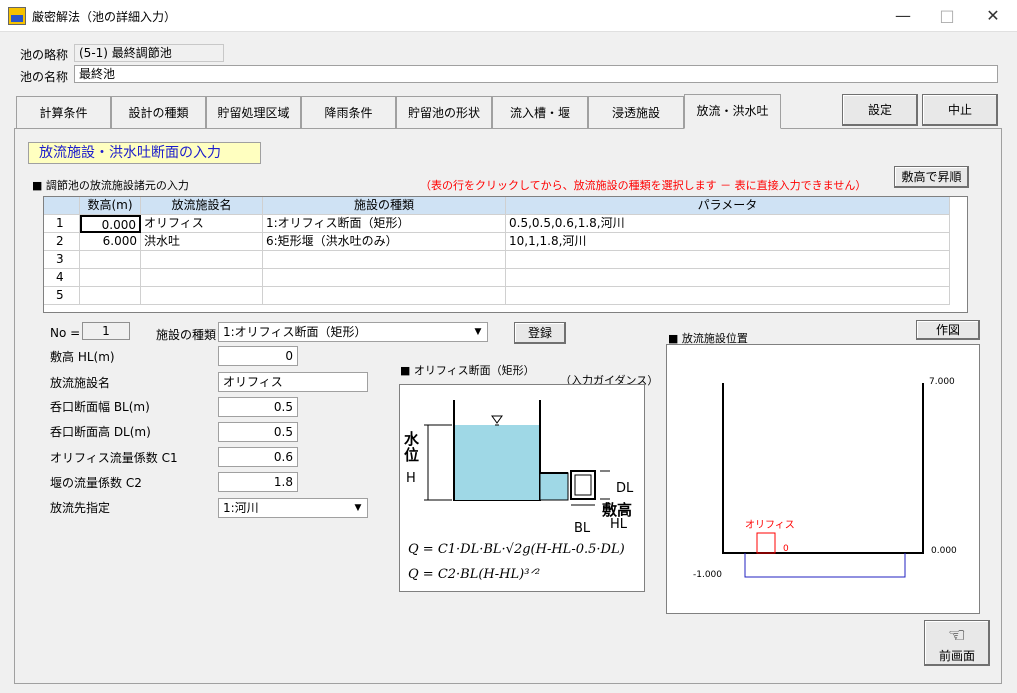 The image size is (1017, 693). Describe the element at coordinates (474, 574) in the screenshot. I see `formula-weir: Q = C2·BL(H-HL)³ᐟ²` at that location.